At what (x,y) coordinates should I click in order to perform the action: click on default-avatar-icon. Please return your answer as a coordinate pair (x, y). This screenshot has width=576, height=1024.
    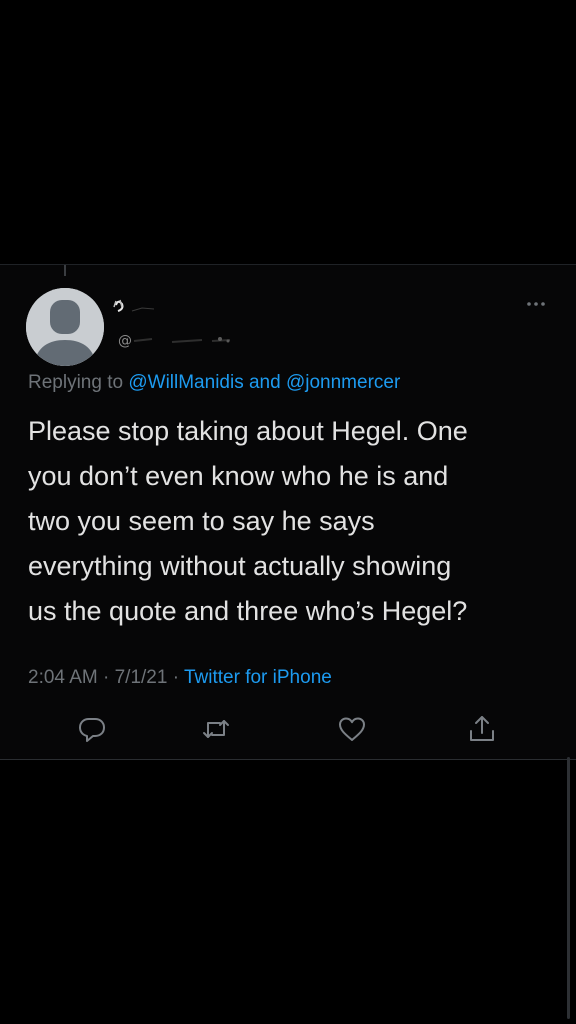
    Looking at the image, I should click on (65, 327).